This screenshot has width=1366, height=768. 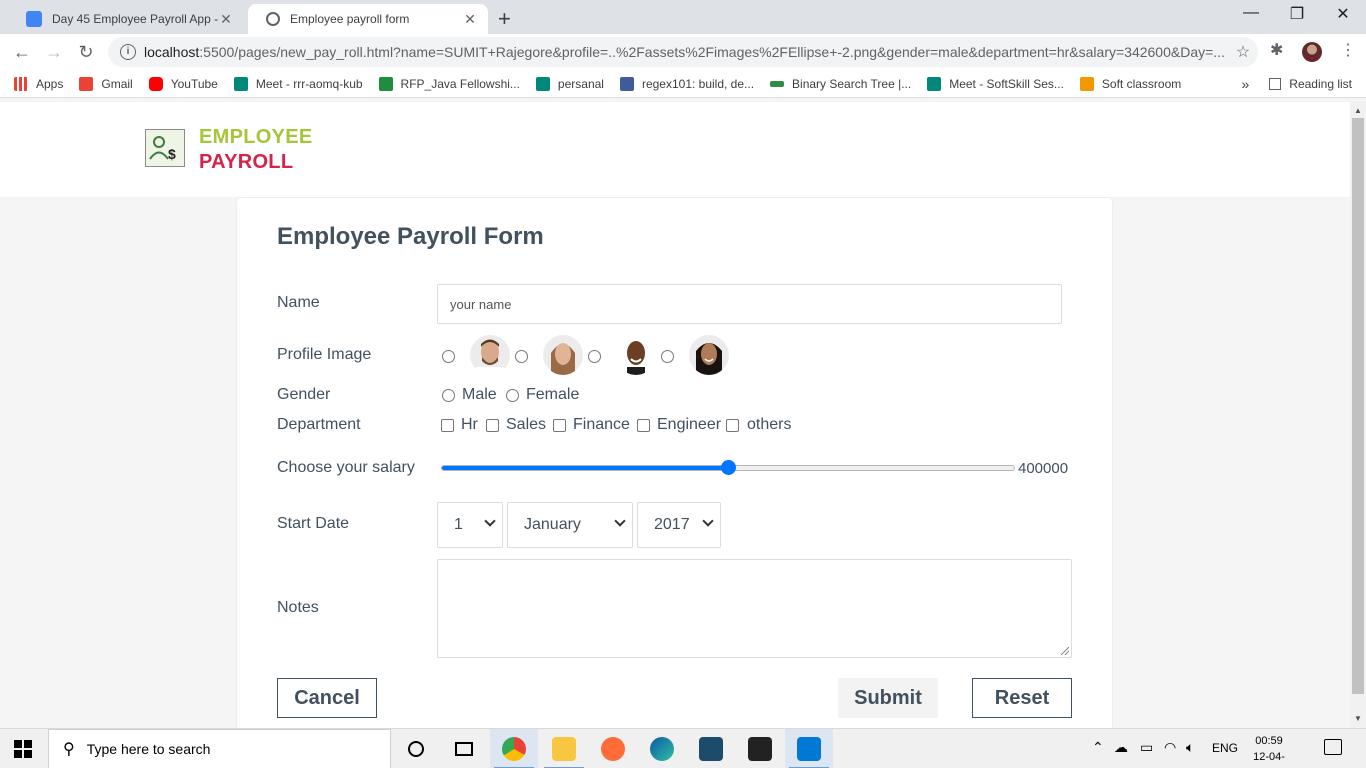 What do you see at coordinates (585, 468) in the screenshot?
I see `salary-slider-fill` at bounding box center [585, 468].